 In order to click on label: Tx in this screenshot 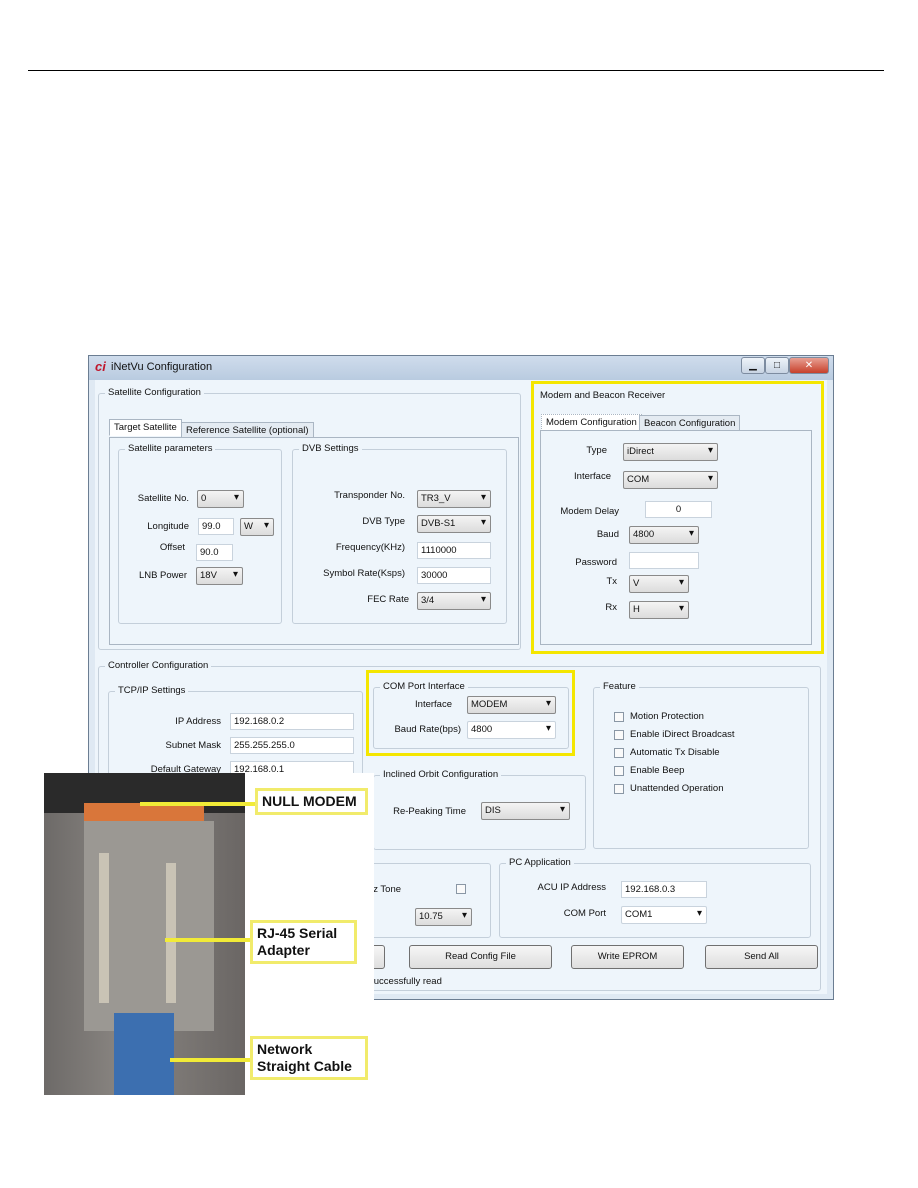, I will do `click(611, 581)`.